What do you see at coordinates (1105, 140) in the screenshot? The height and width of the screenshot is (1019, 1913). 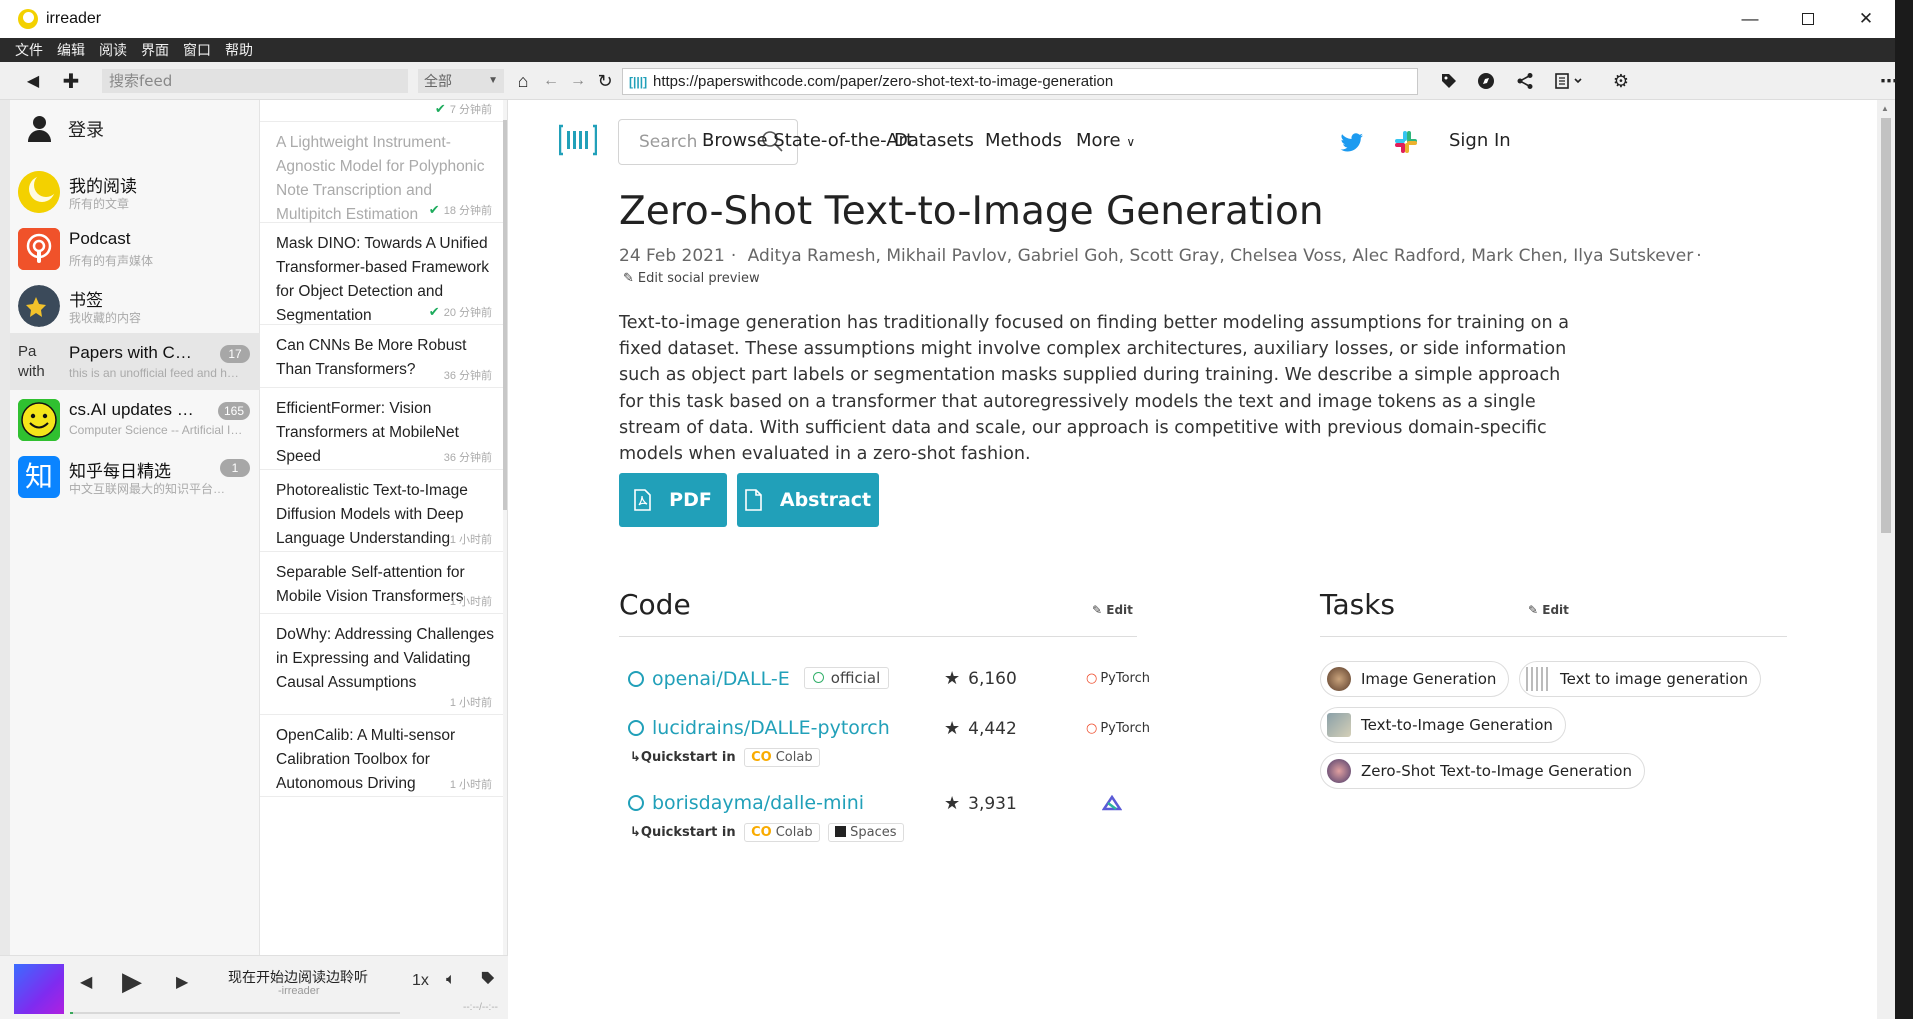 I see `nav-more: More ∨` at bounding box center [1105, 140].